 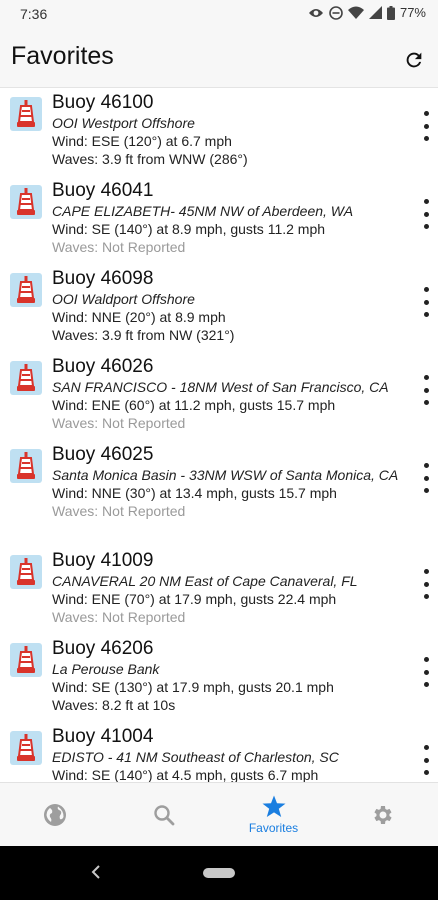 What do you see at coordinates (219, 59) in the screenshot?
I see `app-bar: Favorites` at bounding box center [219, 59].